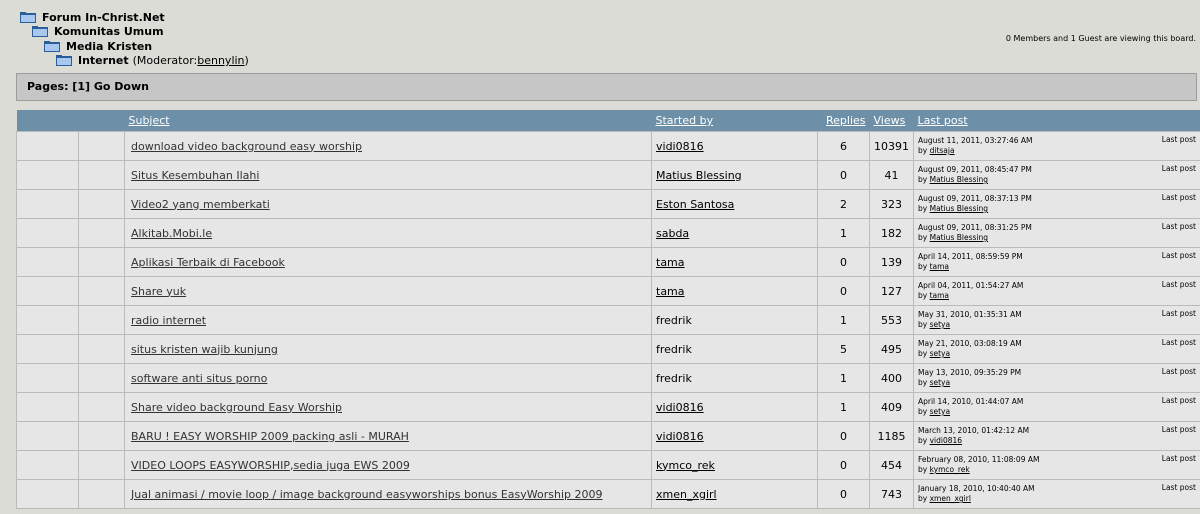 This screenshot has height=514, width=1200. I want to click on last-post-date: August 09, 2011, 08:37:13 PM, so click(975, 198).